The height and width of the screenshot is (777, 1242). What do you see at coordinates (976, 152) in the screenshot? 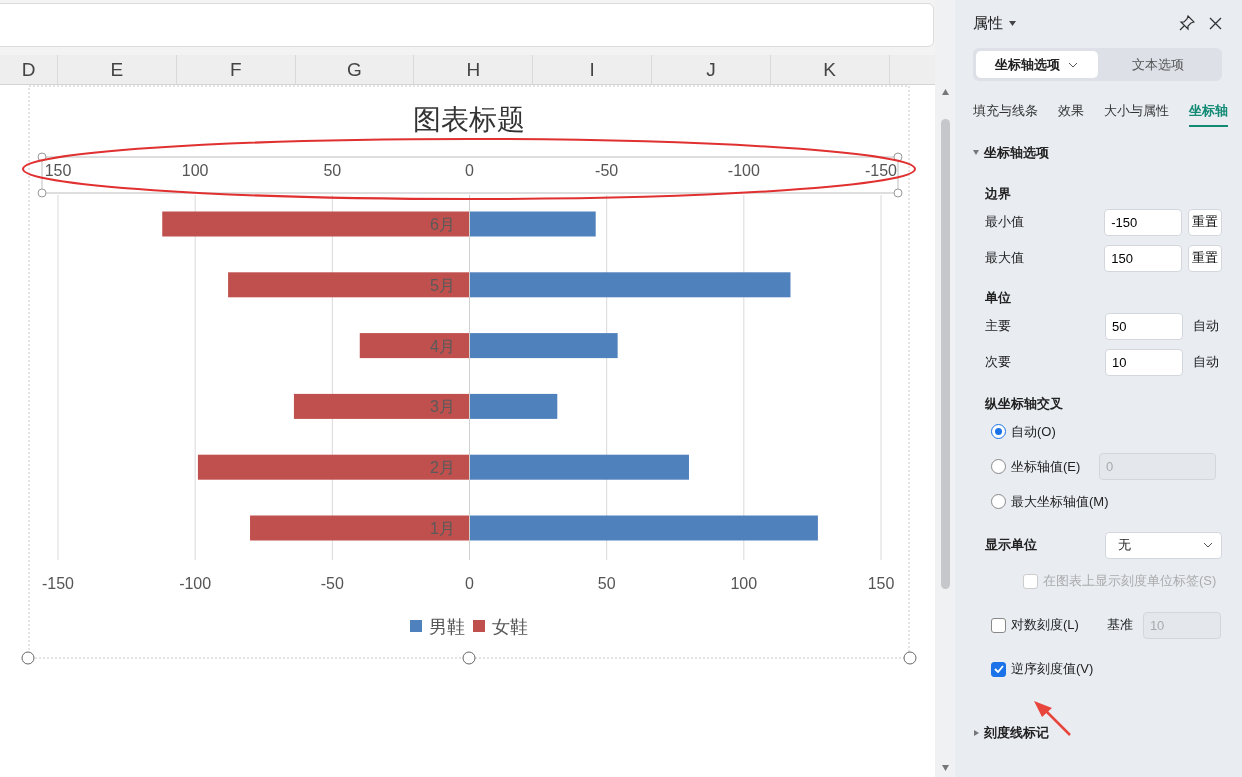
I see `expanded-triangle-icon` at bounding box center [976, 152].